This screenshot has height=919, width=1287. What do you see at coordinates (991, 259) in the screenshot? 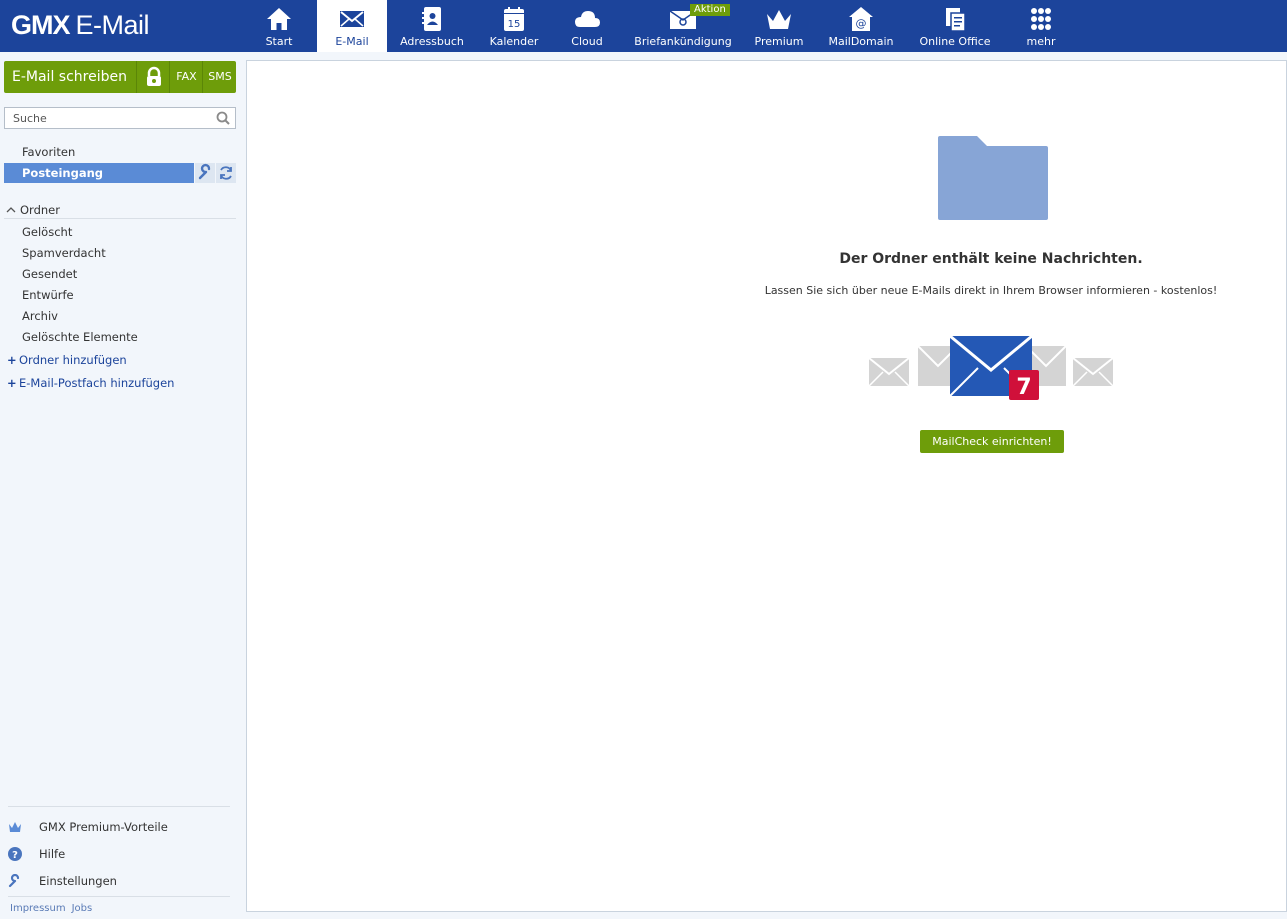
I see `empty-state-title: Der Ordner enthält keine Nachrichten.` at bounding box center [991, 259].